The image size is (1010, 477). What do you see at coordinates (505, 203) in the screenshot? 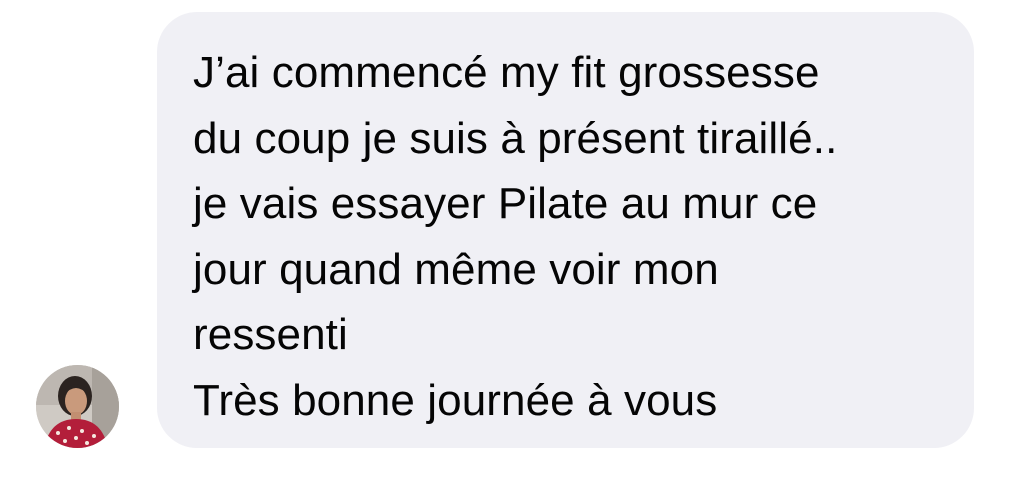
I see `message-line: je vais essayer Pilate au mur ce` at bounding box center [505, 203].